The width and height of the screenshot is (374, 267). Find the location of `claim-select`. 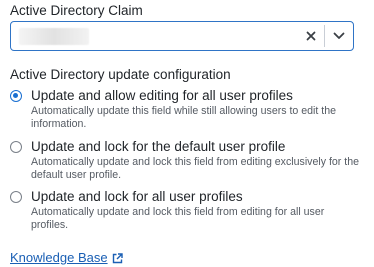

claim-select is located at coordinates (182, 36).